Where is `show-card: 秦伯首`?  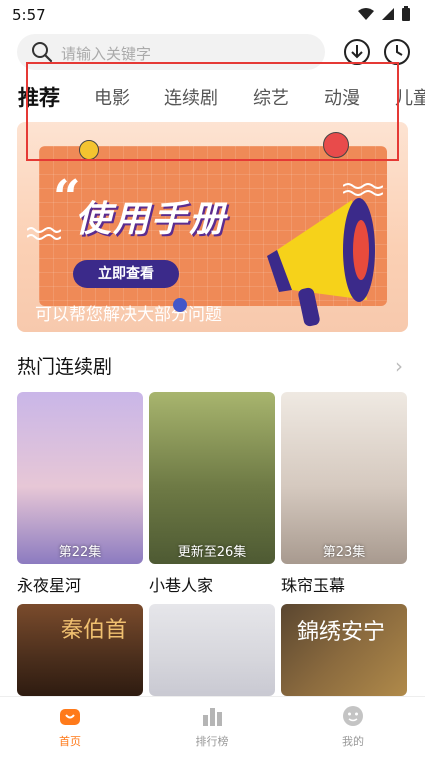 show-card: 秦伯首 is located at coordinates (80, 650).